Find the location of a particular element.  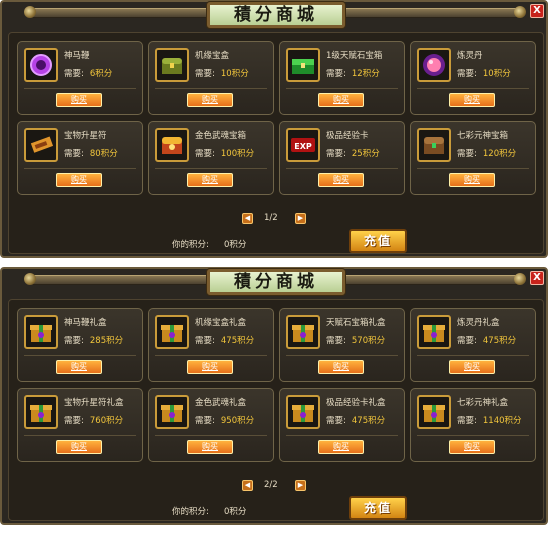

cost-value: 100积分 is located at coordinates (237, 154).